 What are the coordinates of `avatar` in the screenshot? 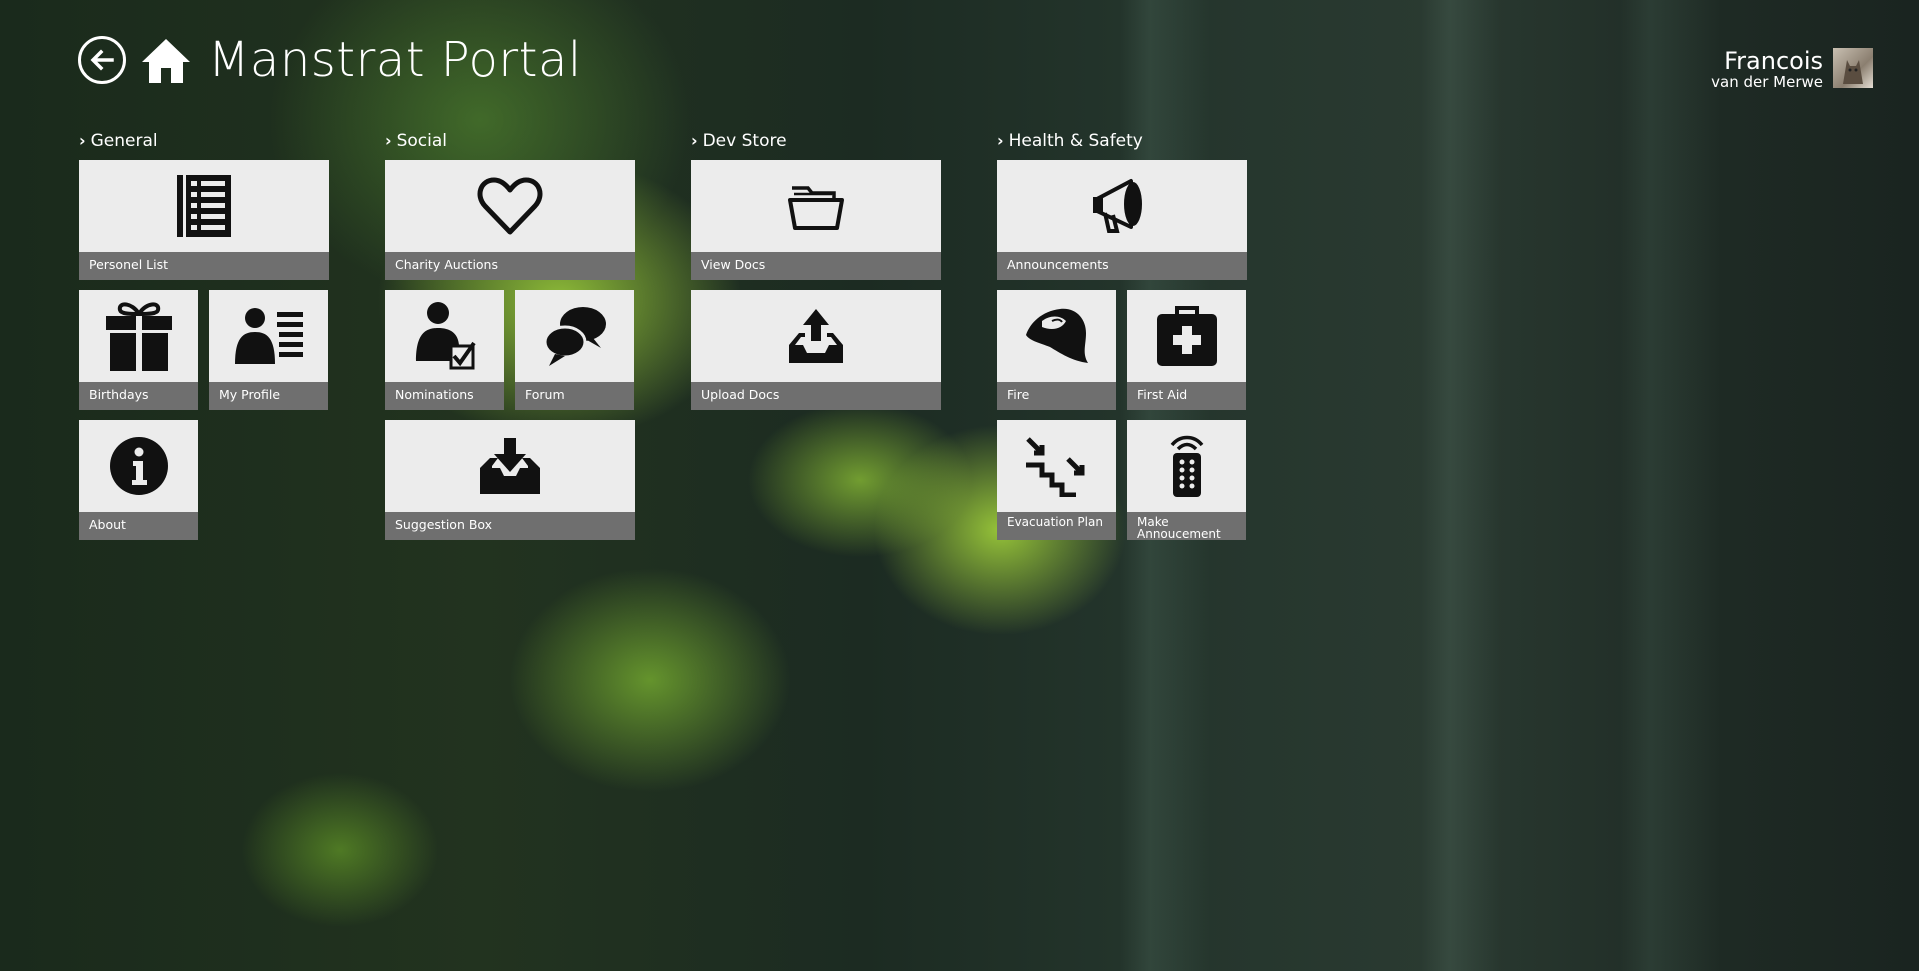 It's located at (1853, 68).